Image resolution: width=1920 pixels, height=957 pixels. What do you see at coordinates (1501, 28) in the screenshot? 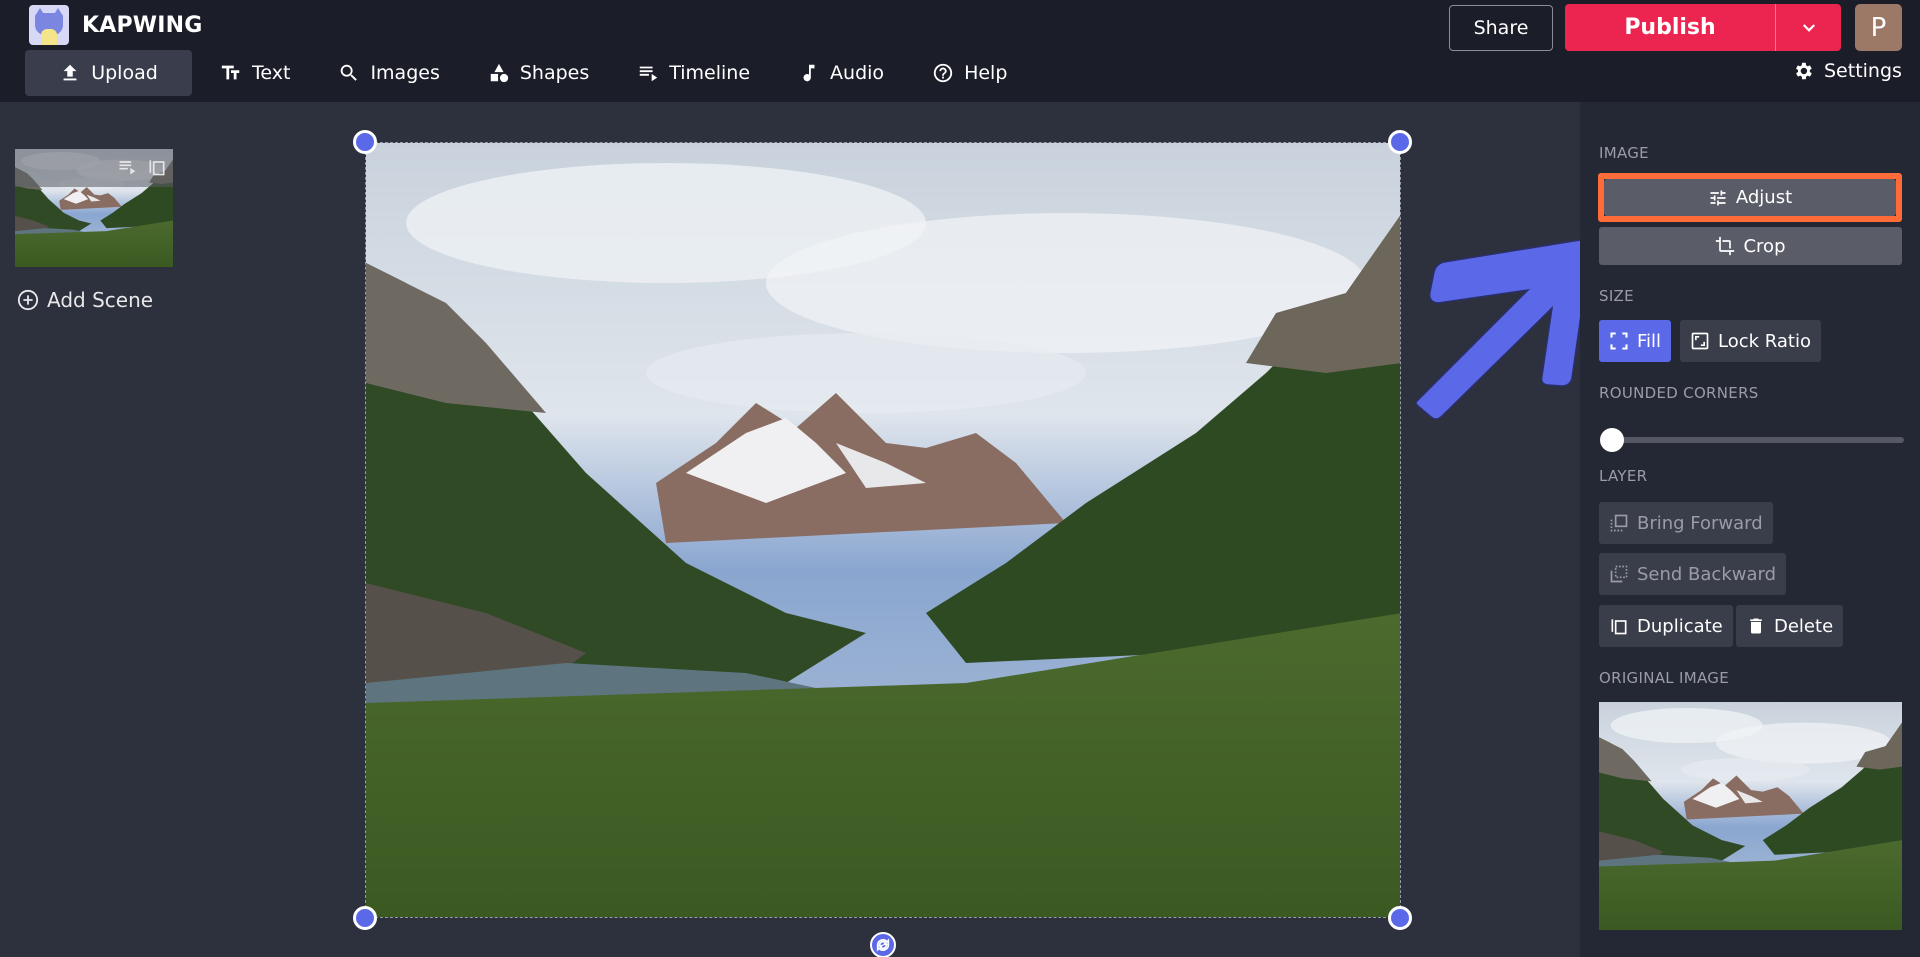
I see `share-button: Share` at bounding box center [1501, 28].